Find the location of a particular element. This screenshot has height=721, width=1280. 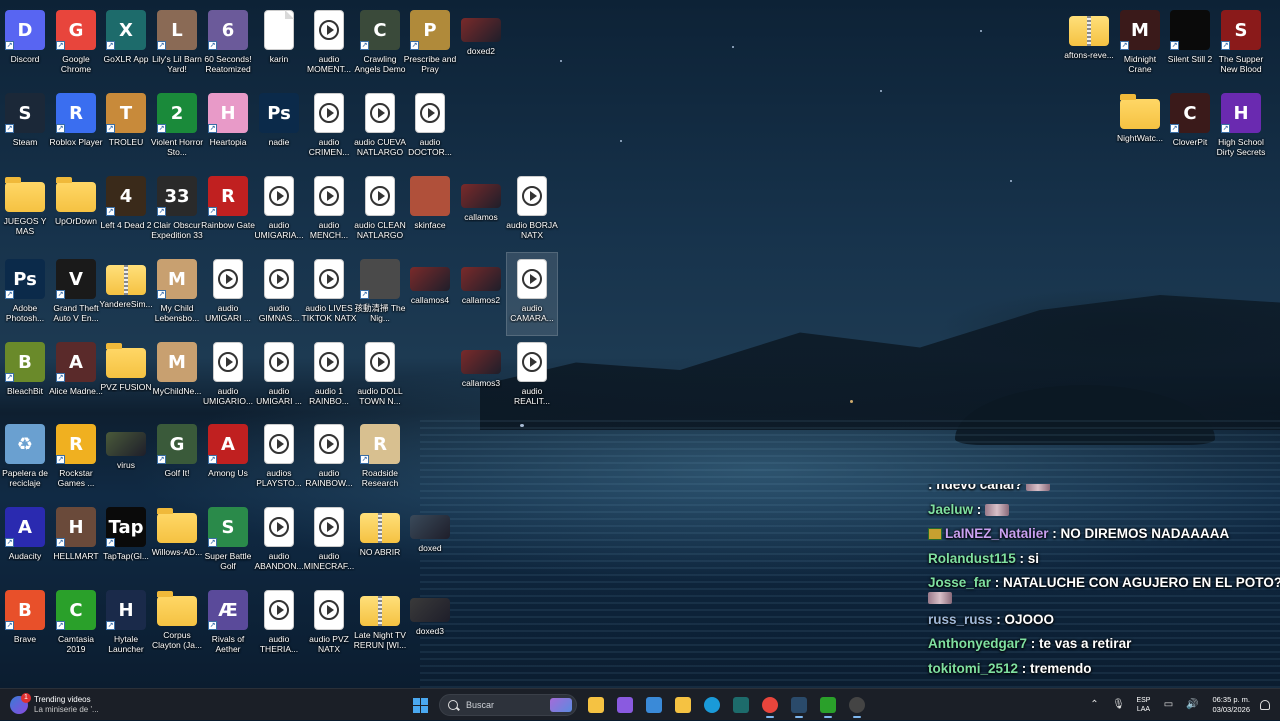

desktop-icon: callamos3 is located at coordinates (481, 377).